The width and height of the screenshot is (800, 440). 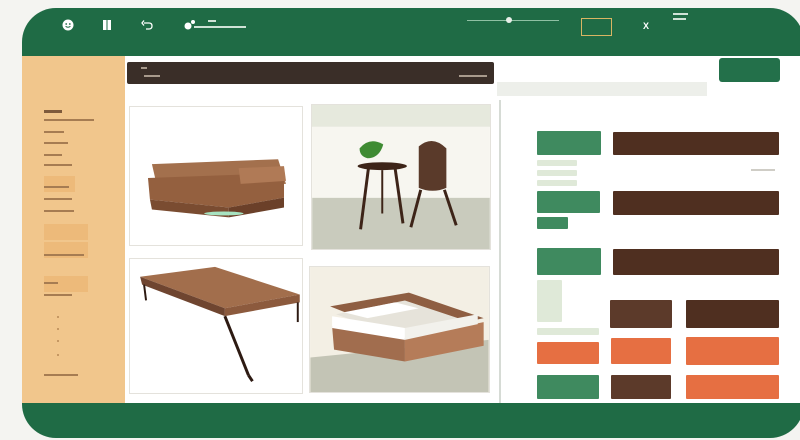 What do you see at coordinates (473, 76) in the screenshot?
I see `header-controls` at bounding box center [473, 76].